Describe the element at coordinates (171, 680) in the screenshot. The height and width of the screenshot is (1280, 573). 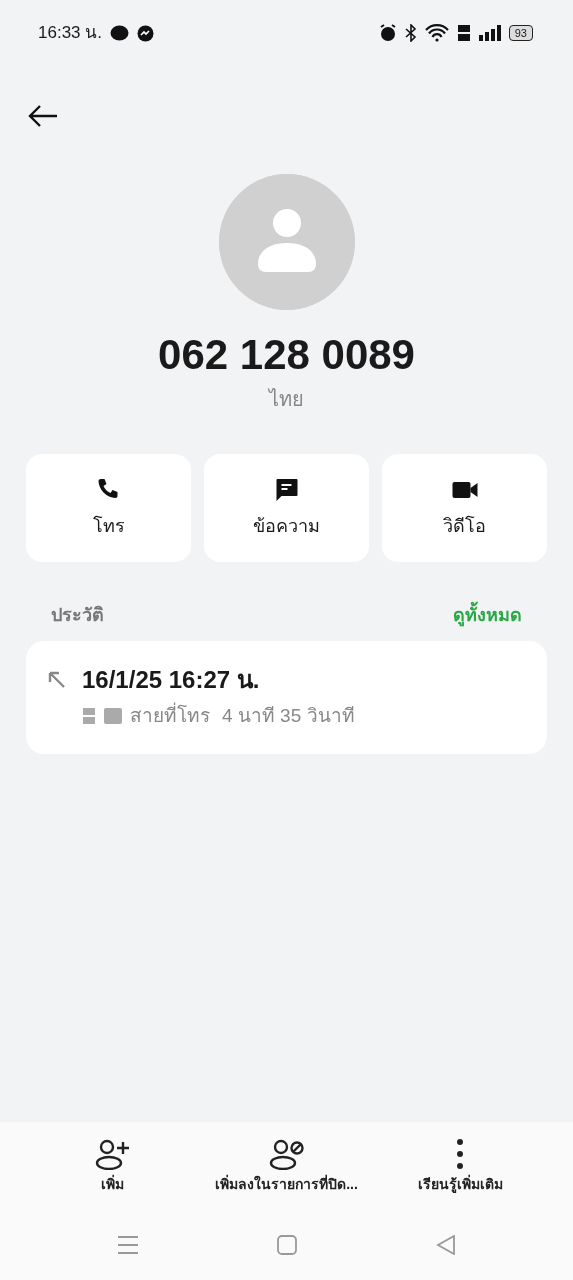
I see `call-datetime: 16/1/25 16:27 น.` at that location.